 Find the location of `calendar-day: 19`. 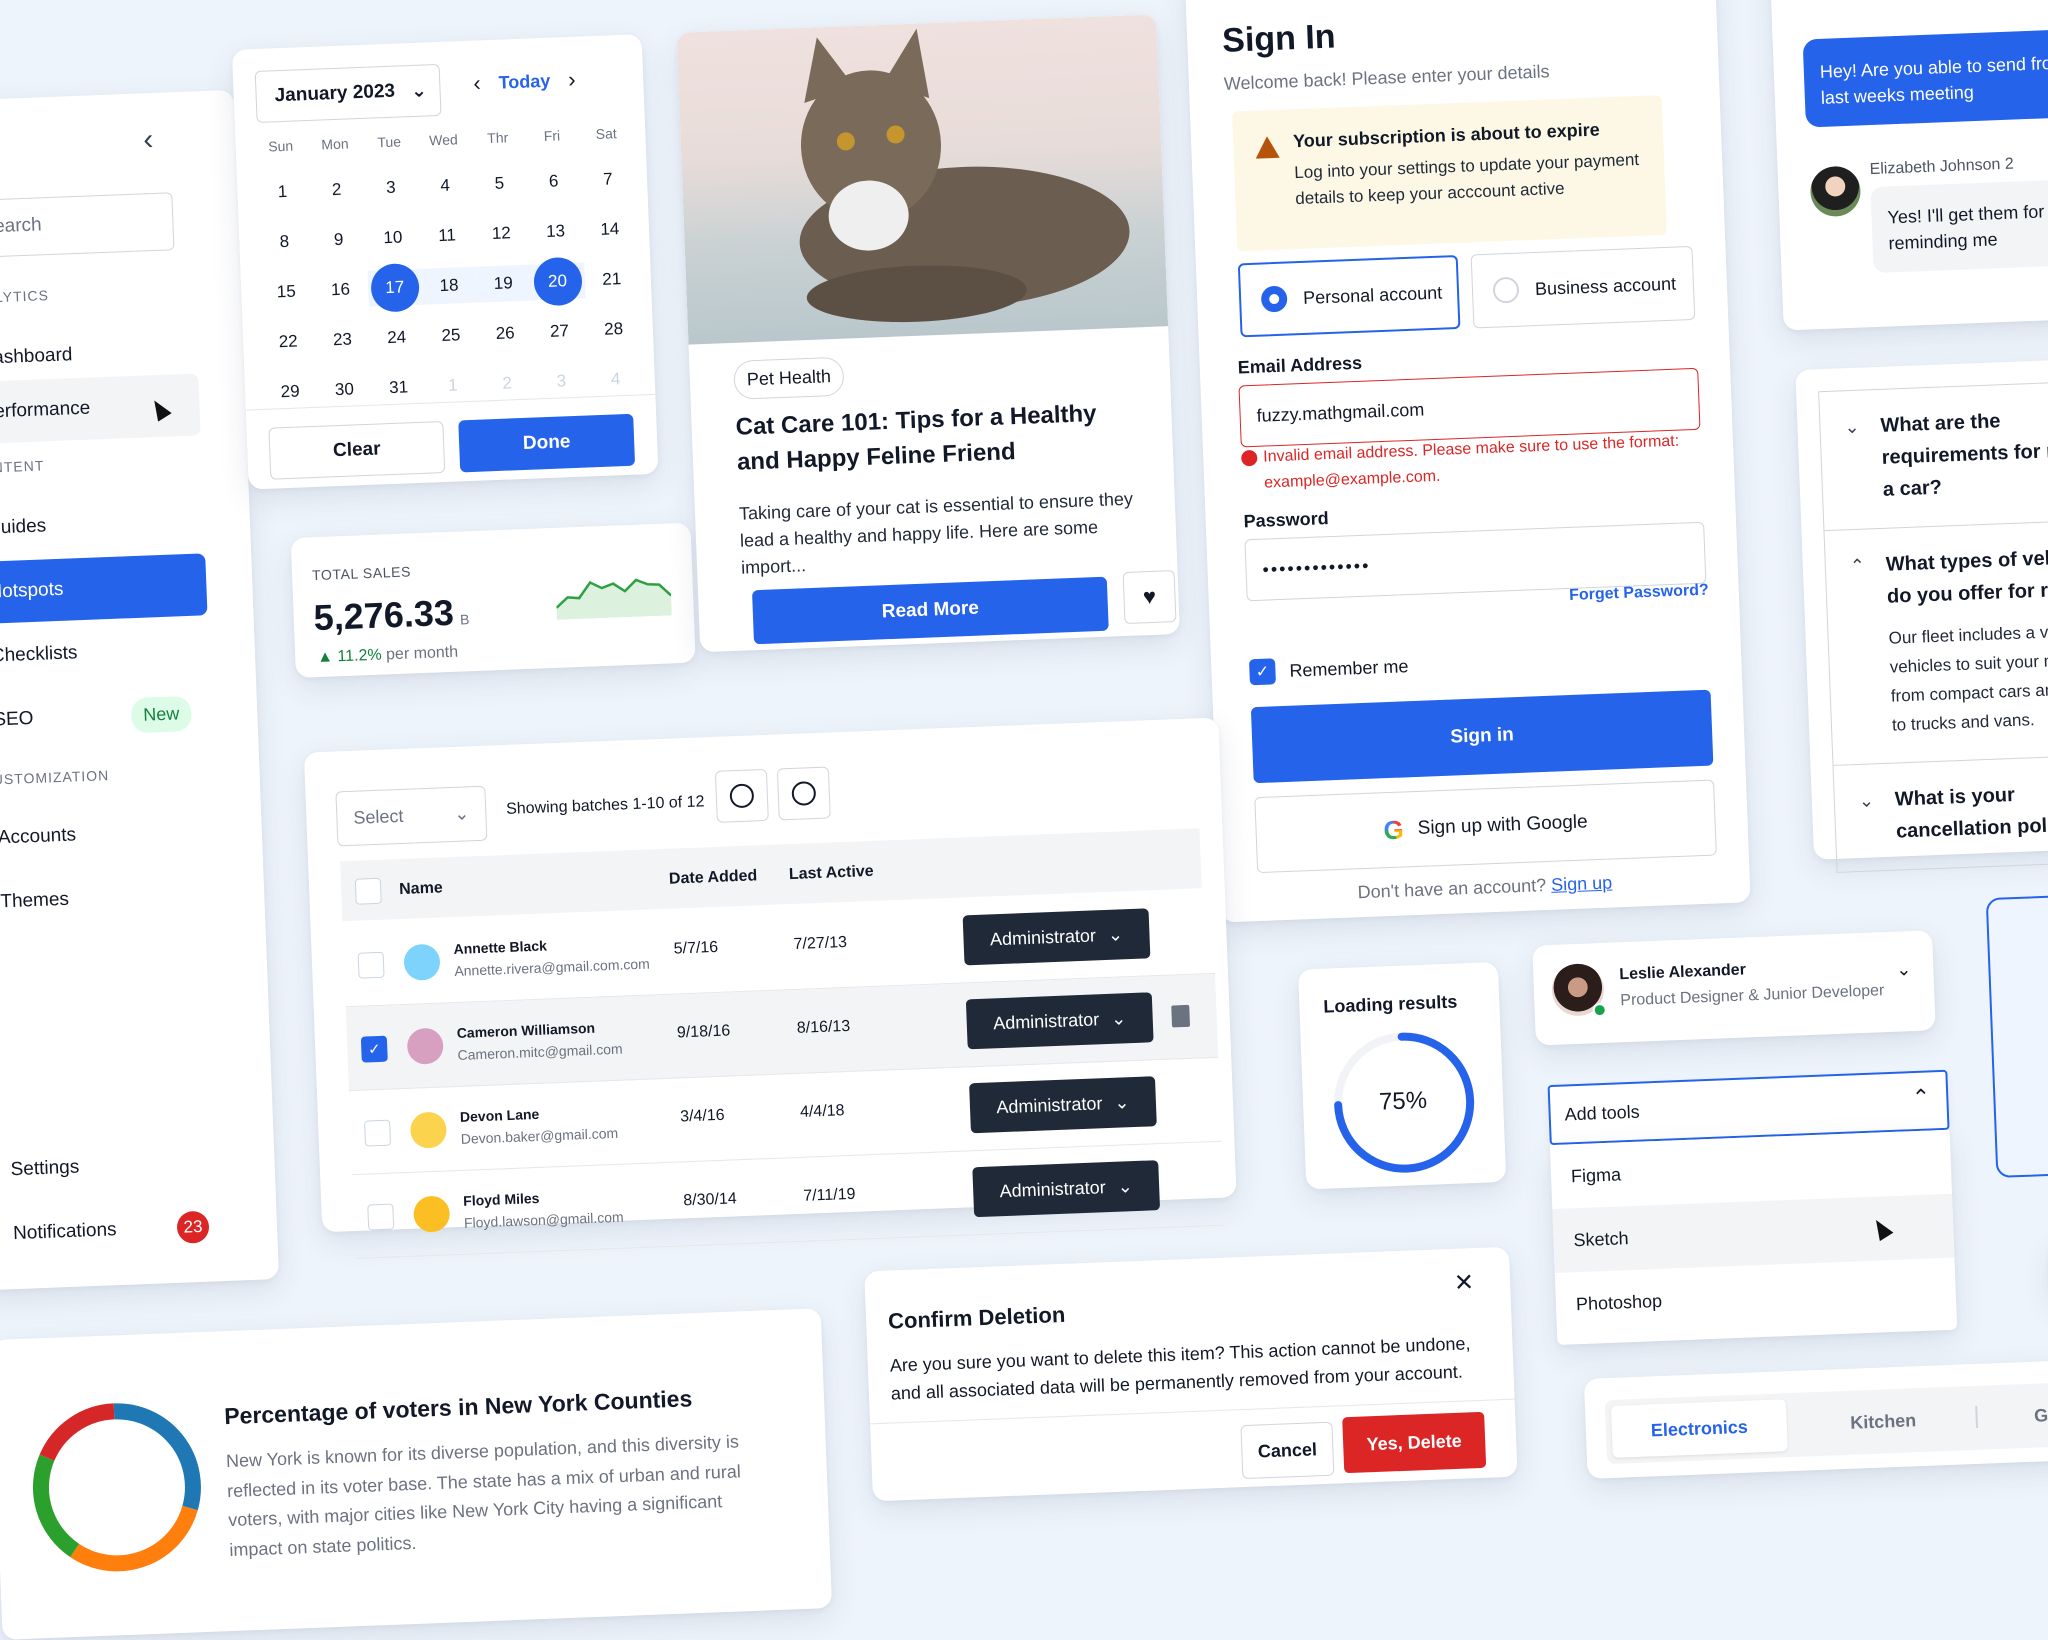

calendar-day: 19 is located at coordinates (503, 283).